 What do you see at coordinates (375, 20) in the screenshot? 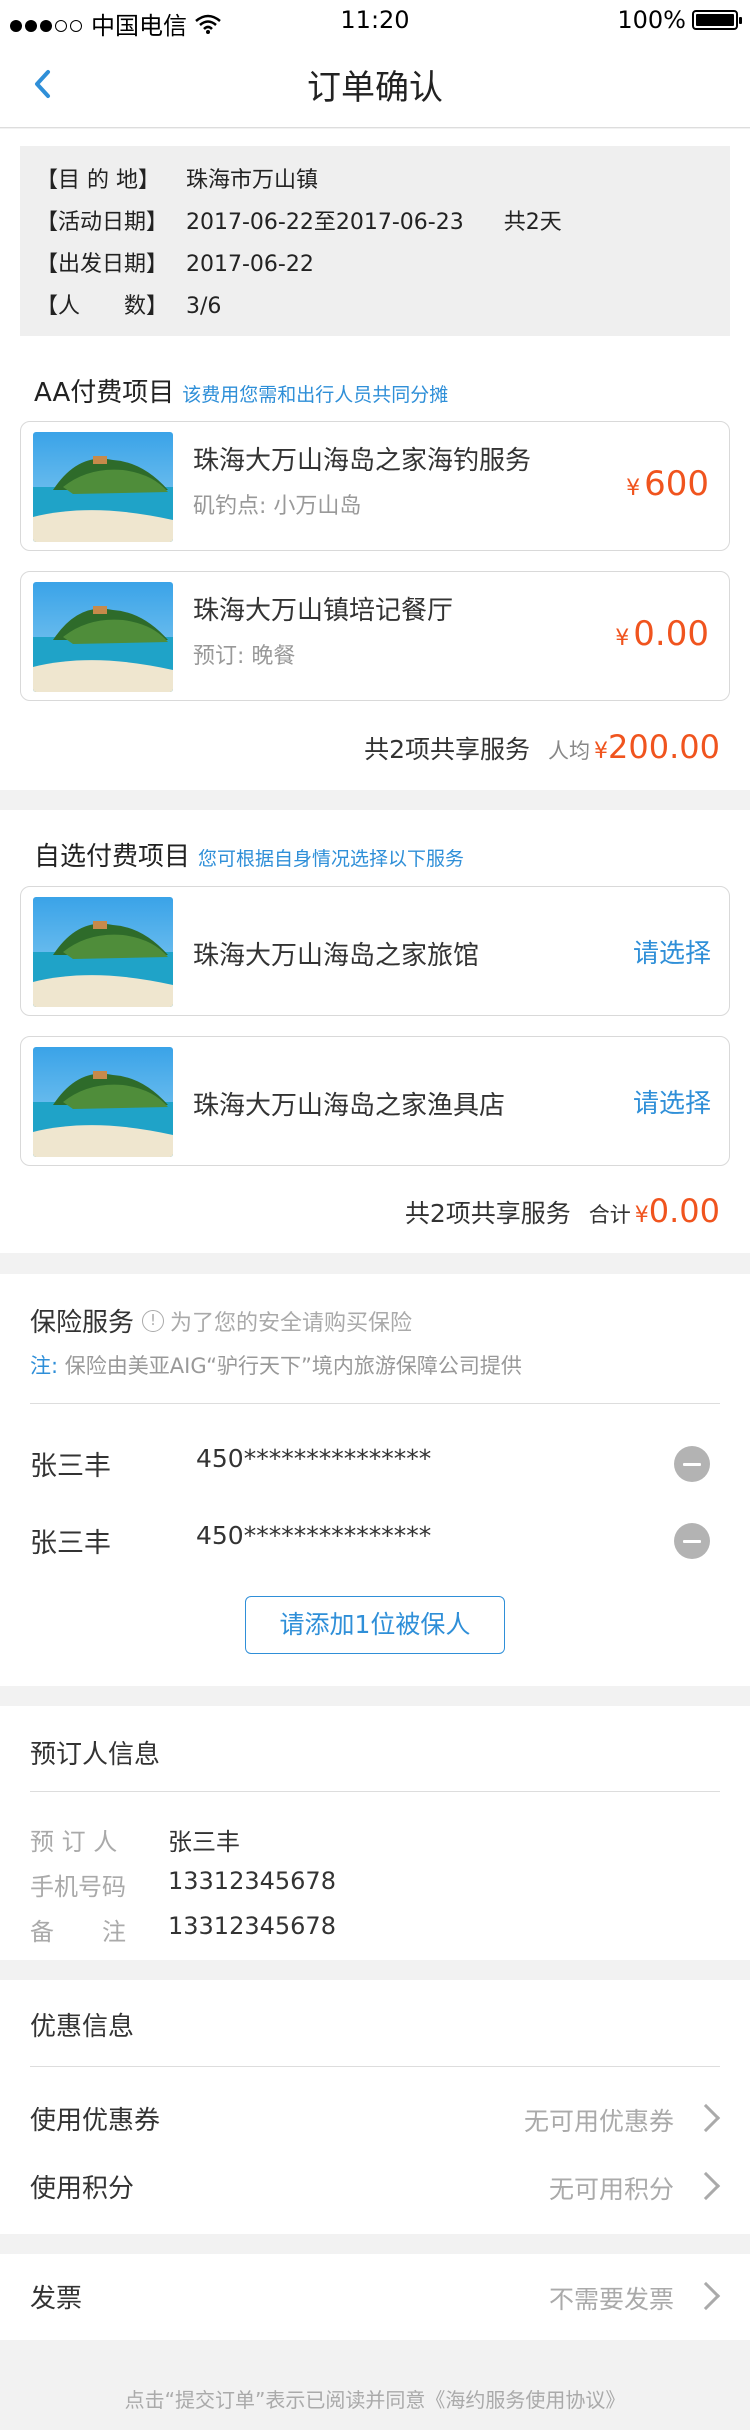
I see `status-bar: 中国电信 11:20 100%` at bounding box center [375, 20].